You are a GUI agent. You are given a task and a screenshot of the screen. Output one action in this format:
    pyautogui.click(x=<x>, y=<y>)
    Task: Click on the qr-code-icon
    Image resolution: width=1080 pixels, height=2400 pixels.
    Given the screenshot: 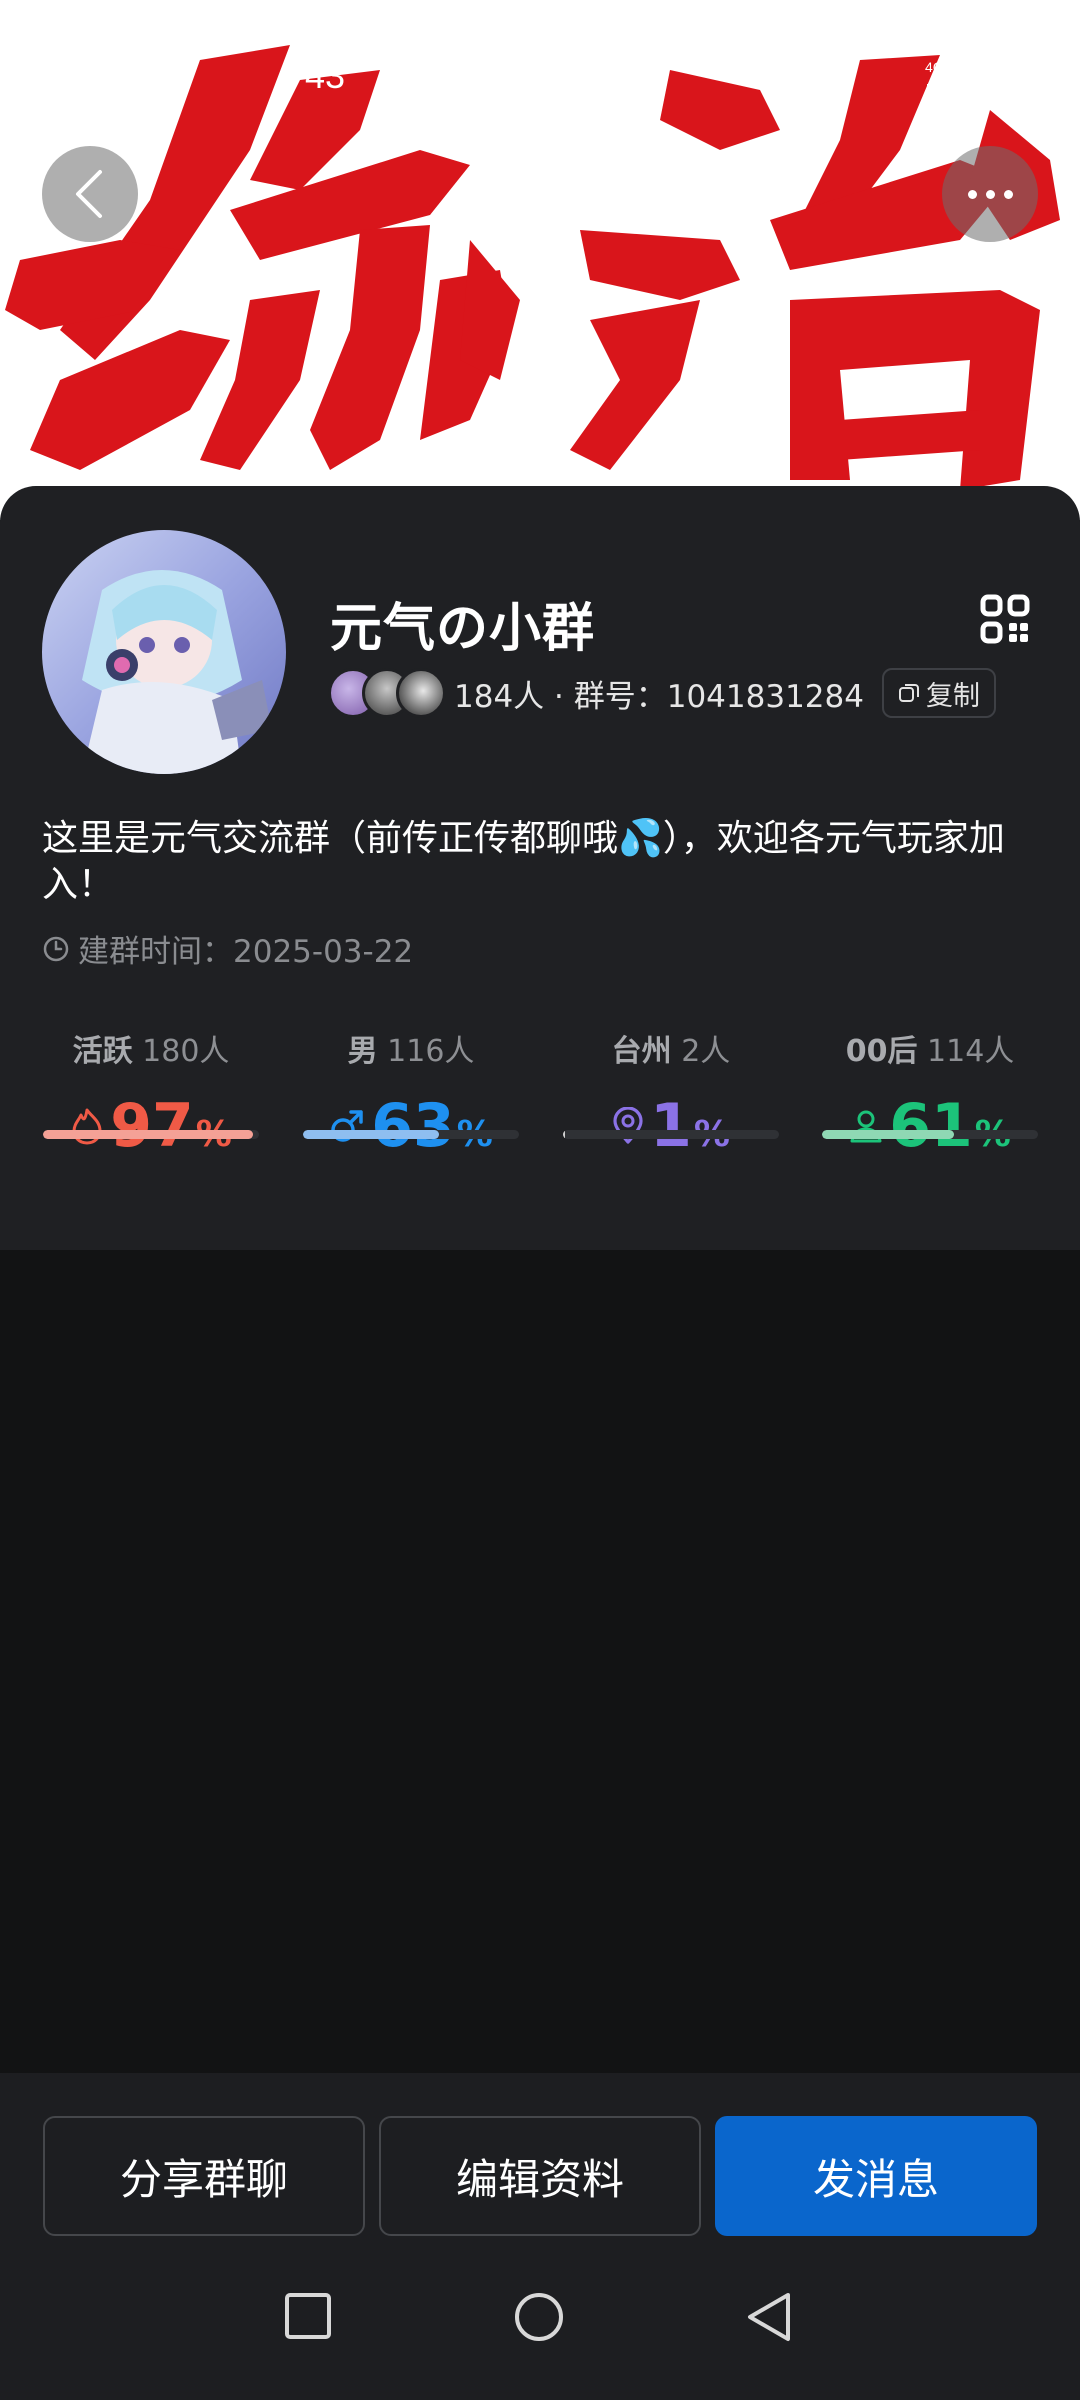 What is the action you would take?
    pyautogui.click(x=1005, y=621)
    